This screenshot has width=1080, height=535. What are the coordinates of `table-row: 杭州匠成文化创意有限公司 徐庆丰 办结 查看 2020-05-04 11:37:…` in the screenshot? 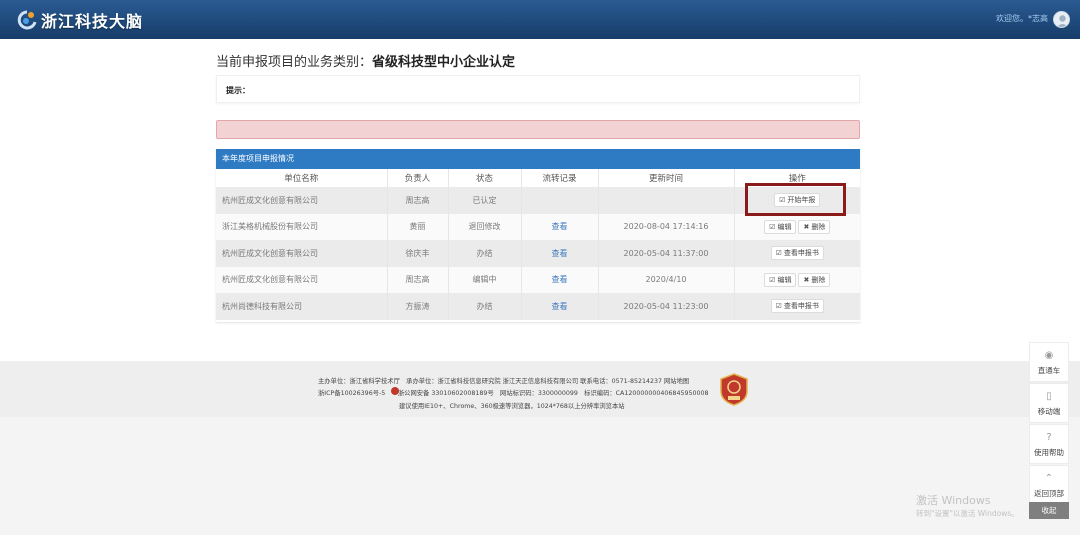 It's located at (538, 253).